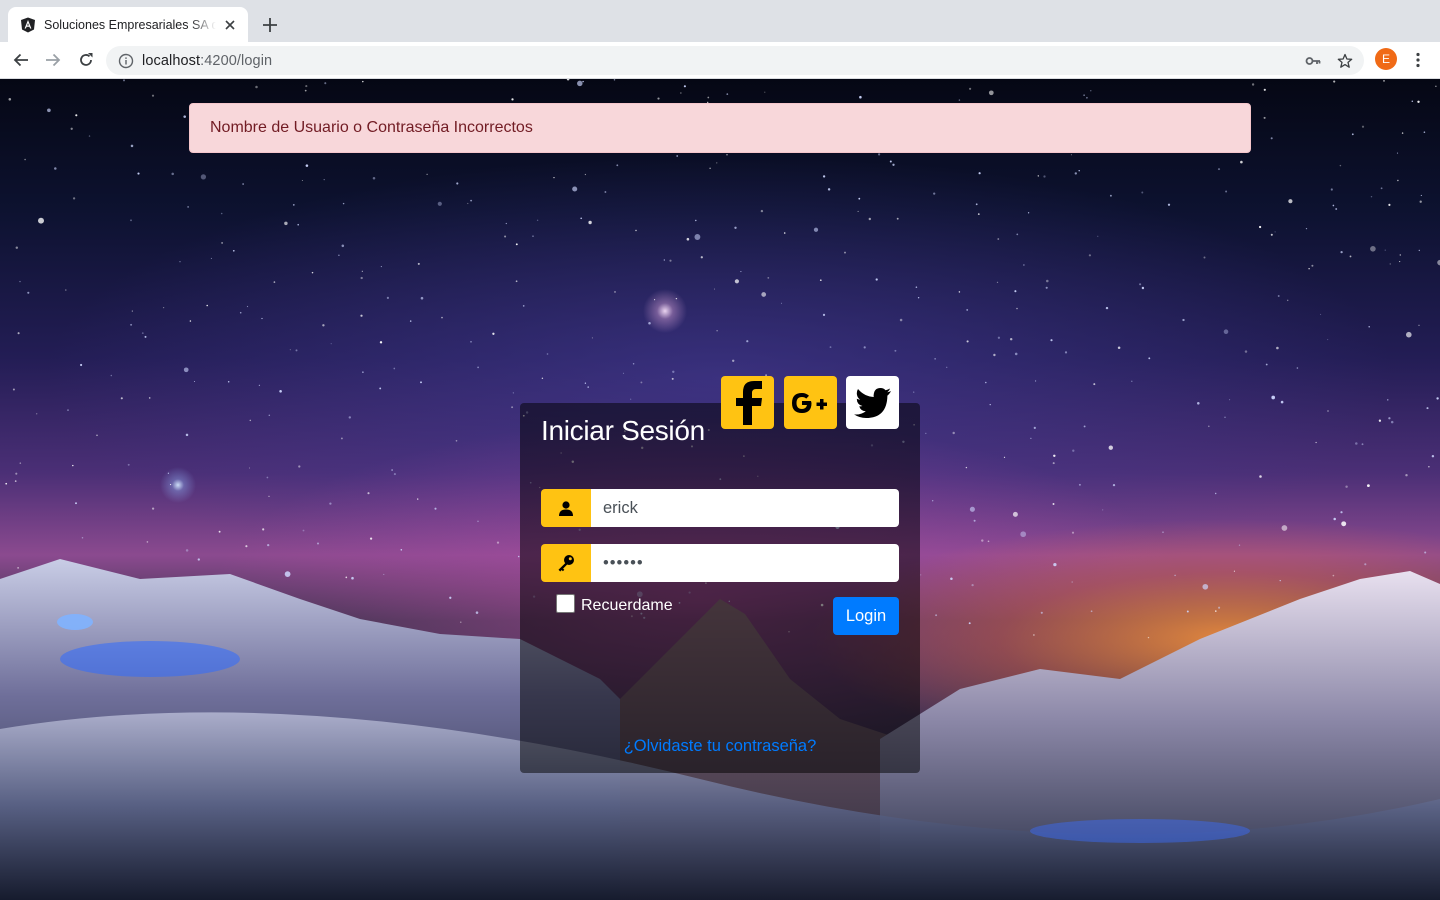 This screenshot has width=1440, height=900. I want to click on forward-arrow-icon, so click(53, 60).